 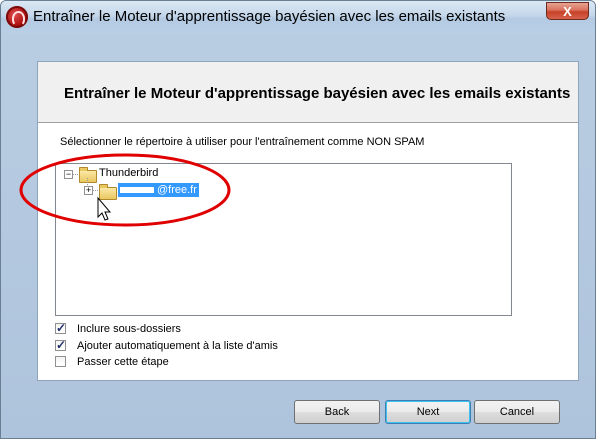 I want to click on mouse-pointer-icon, so click(x=104, y=208).